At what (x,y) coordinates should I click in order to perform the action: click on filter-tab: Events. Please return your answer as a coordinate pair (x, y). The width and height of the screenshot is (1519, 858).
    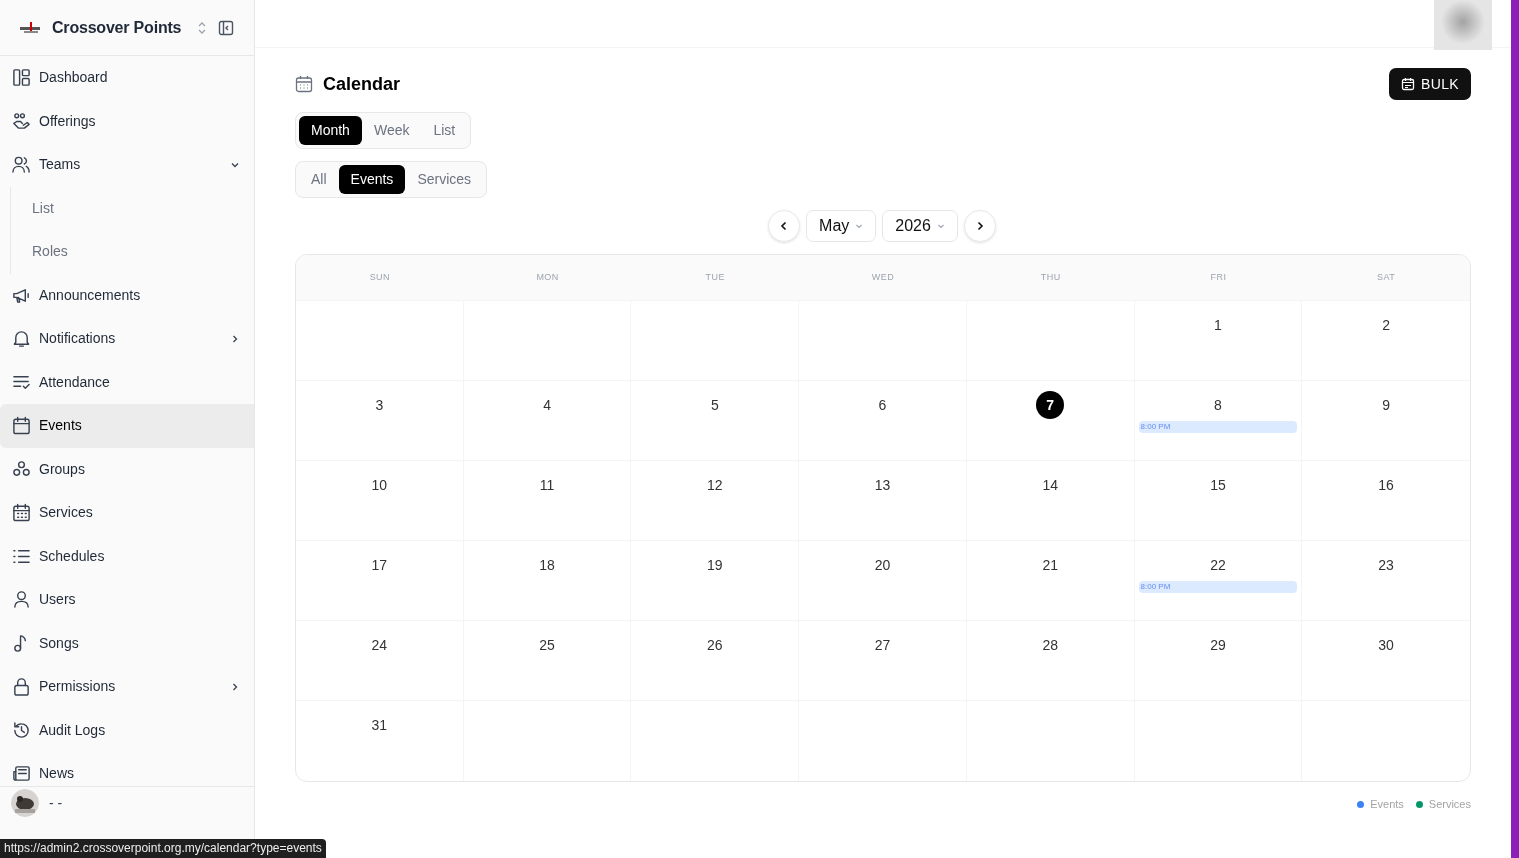
    Looking at the image, I should click on (372, 179).